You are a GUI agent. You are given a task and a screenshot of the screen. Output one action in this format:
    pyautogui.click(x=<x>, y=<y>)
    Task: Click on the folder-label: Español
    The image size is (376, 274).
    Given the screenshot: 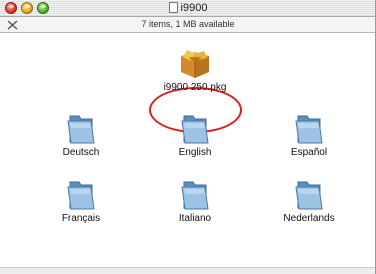 What is the action you would take?
    pyautogui.click(x=309, y=152)
    